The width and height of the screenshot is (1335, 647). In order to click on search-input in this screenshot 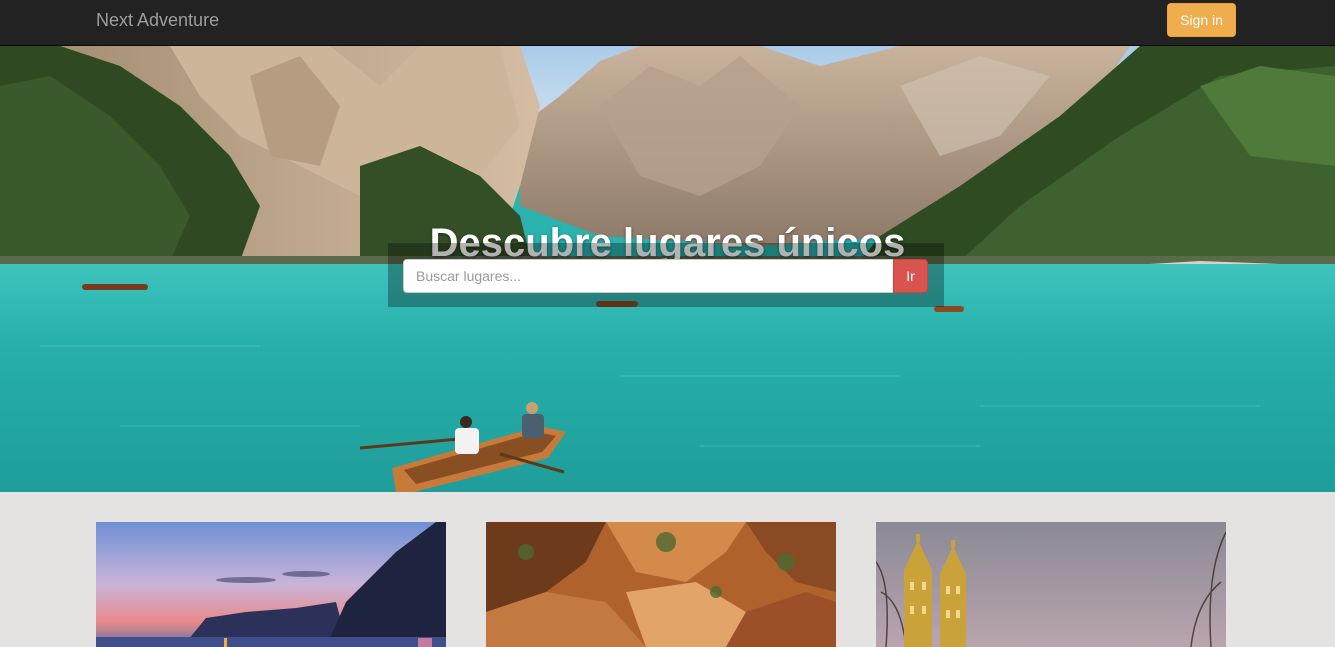, I will do `click(648, 276)`.